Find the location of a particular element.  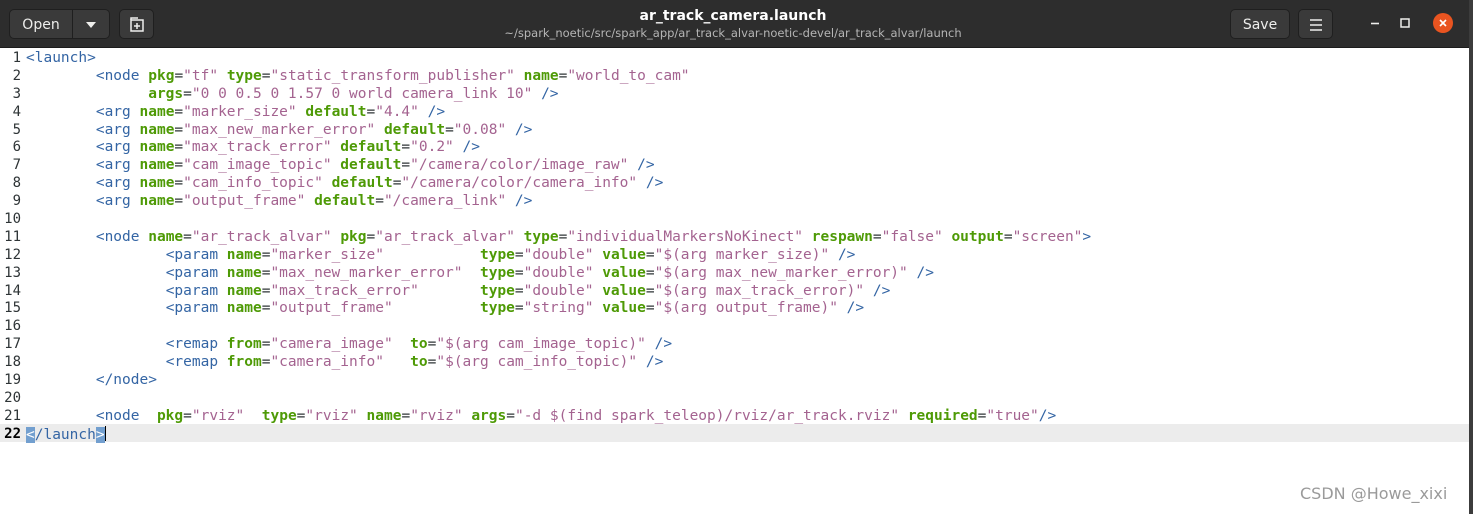

xml-value: "0.2" is located at coordinates (432, 147).